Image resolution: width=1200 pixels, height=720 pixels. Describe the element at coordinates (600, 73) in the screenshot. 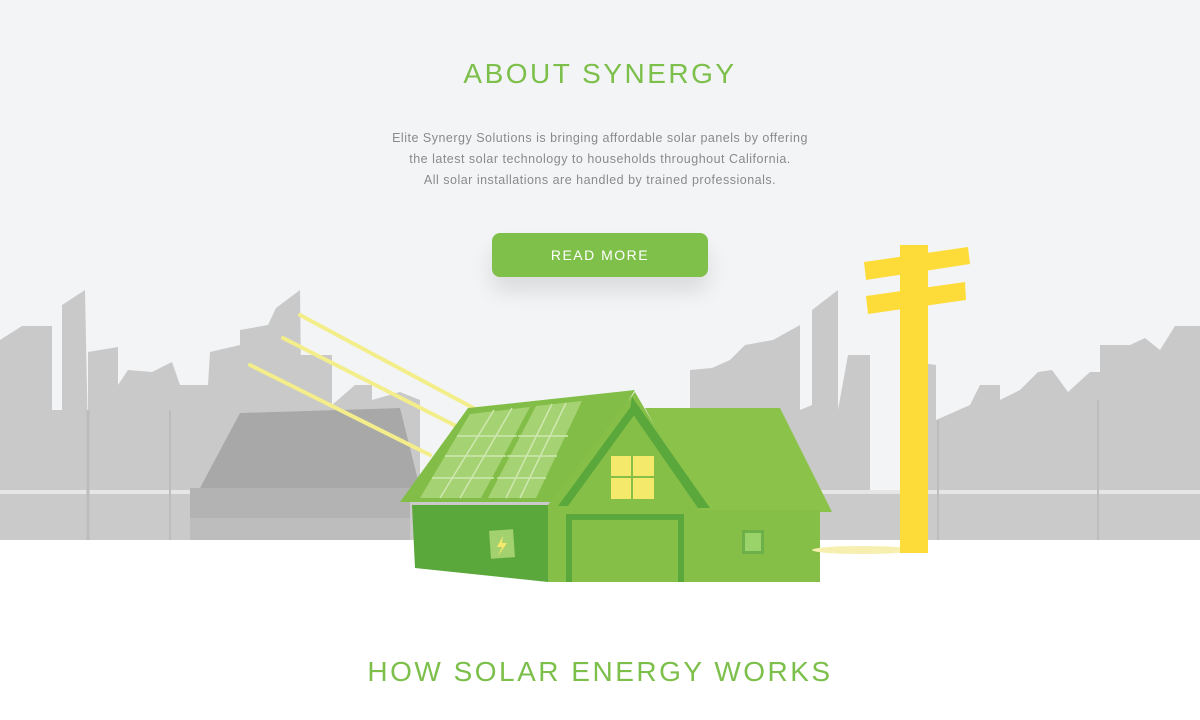

I see `about-title: ABOUT SYNERGY` at that location.